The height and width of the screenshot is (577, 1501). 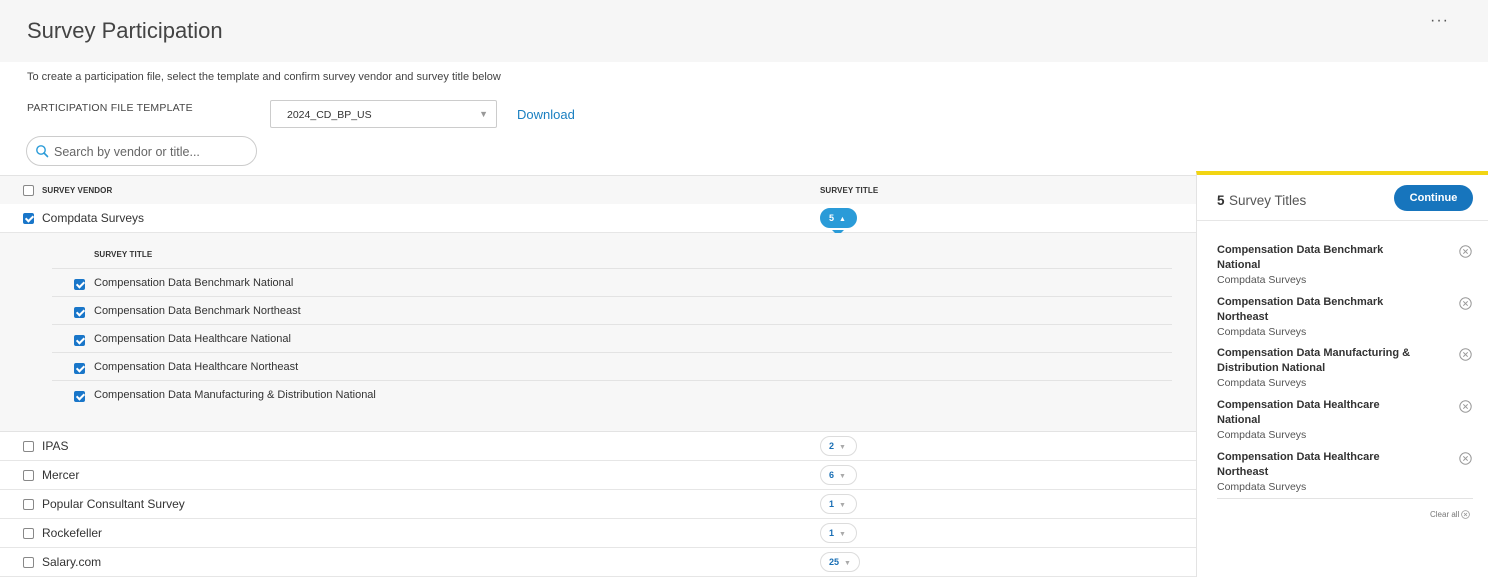 I want to click on title-count-toggle: 25 ▼, so click(x=840, y=562).